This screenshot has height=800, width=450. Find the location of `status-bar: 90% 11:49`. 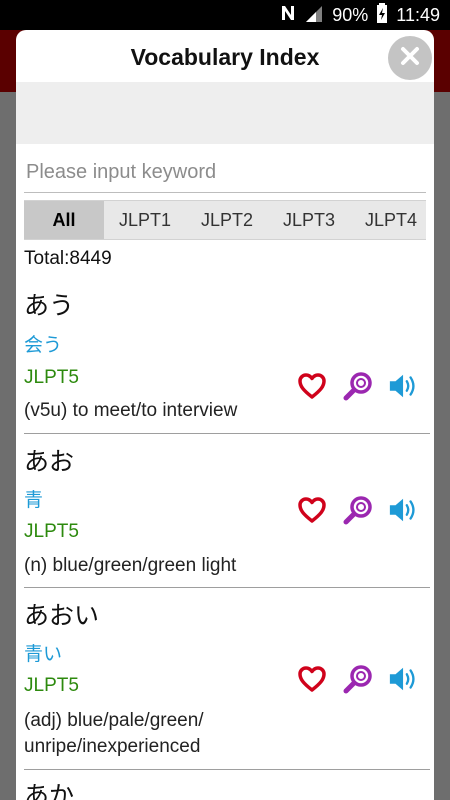

status-bar: 90% 11:49 is located at coordinates (225, 15).